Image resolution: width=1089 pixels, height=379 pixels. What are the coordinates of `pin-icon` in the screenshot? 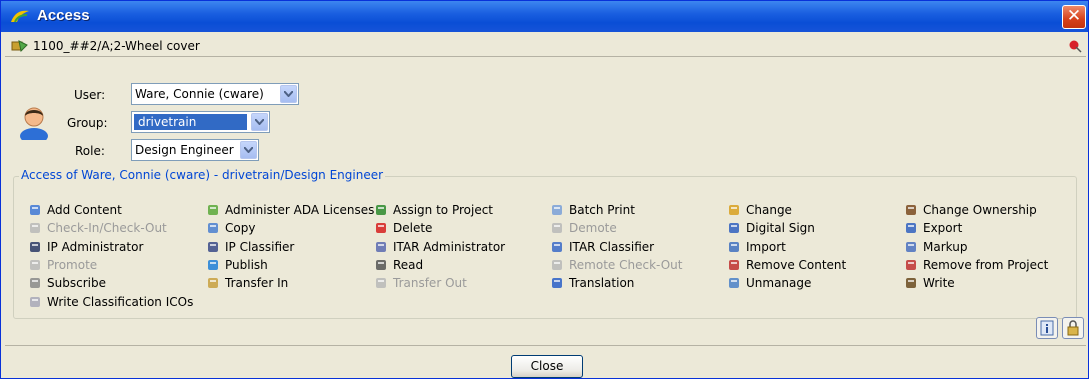 It's located at (1075, 46).